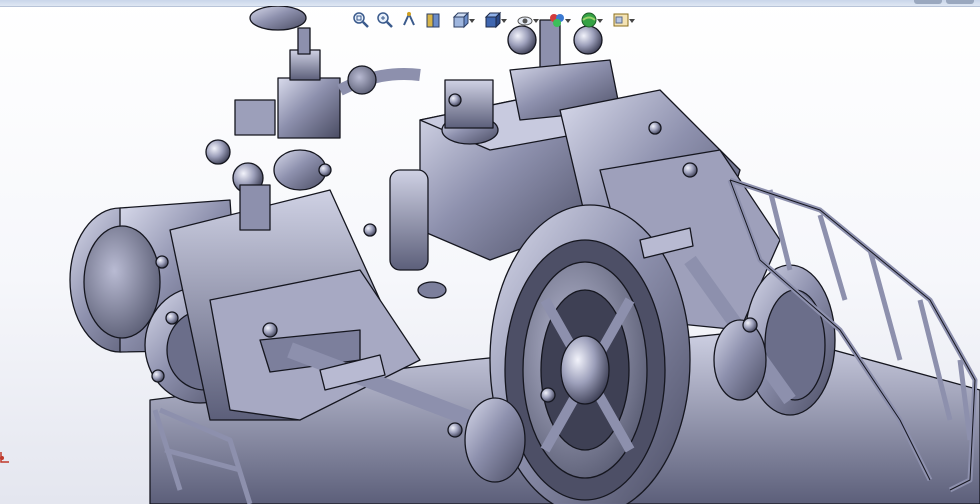  I want to click on view-settings-icon, so click(621, 20).